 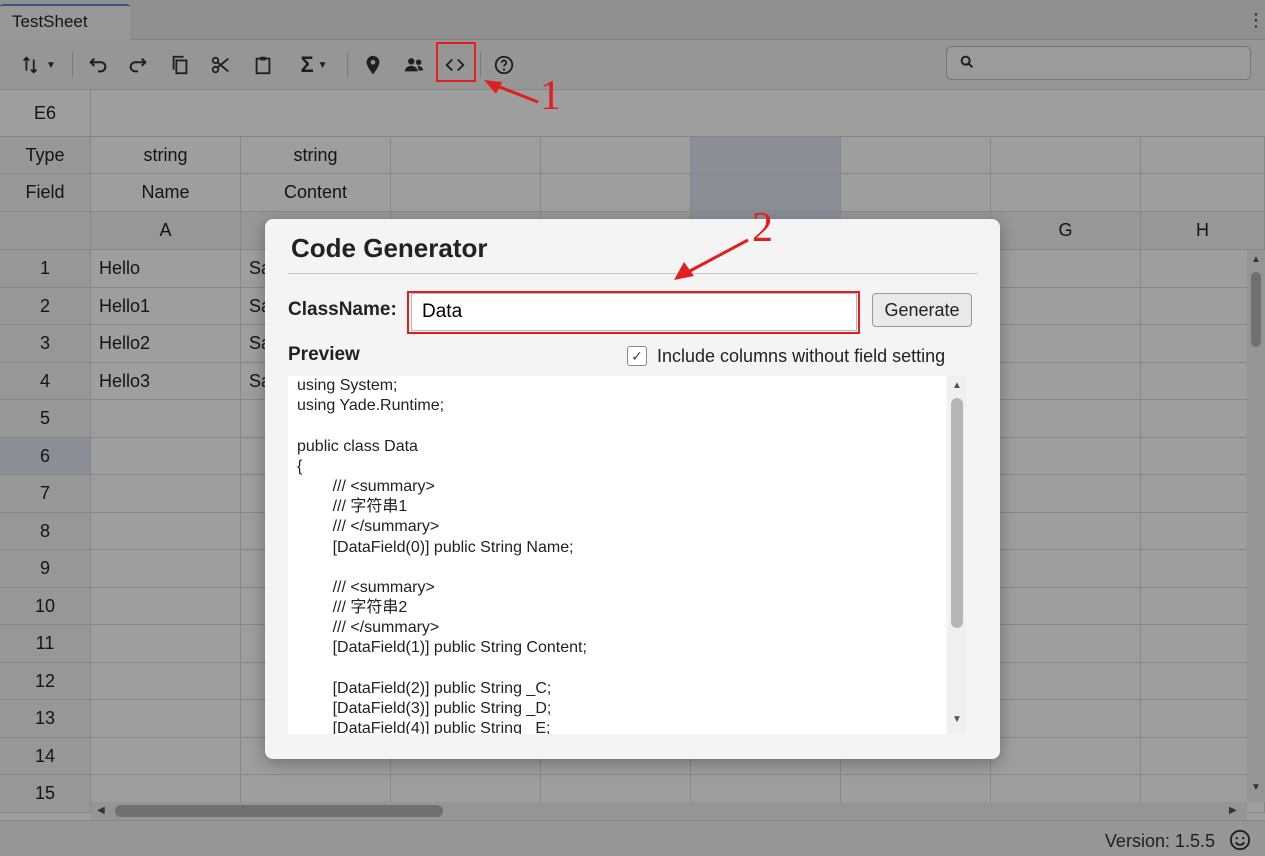 I want to click on code-line: [DataField(0)] public String Name;, so click(x=435, y=547).